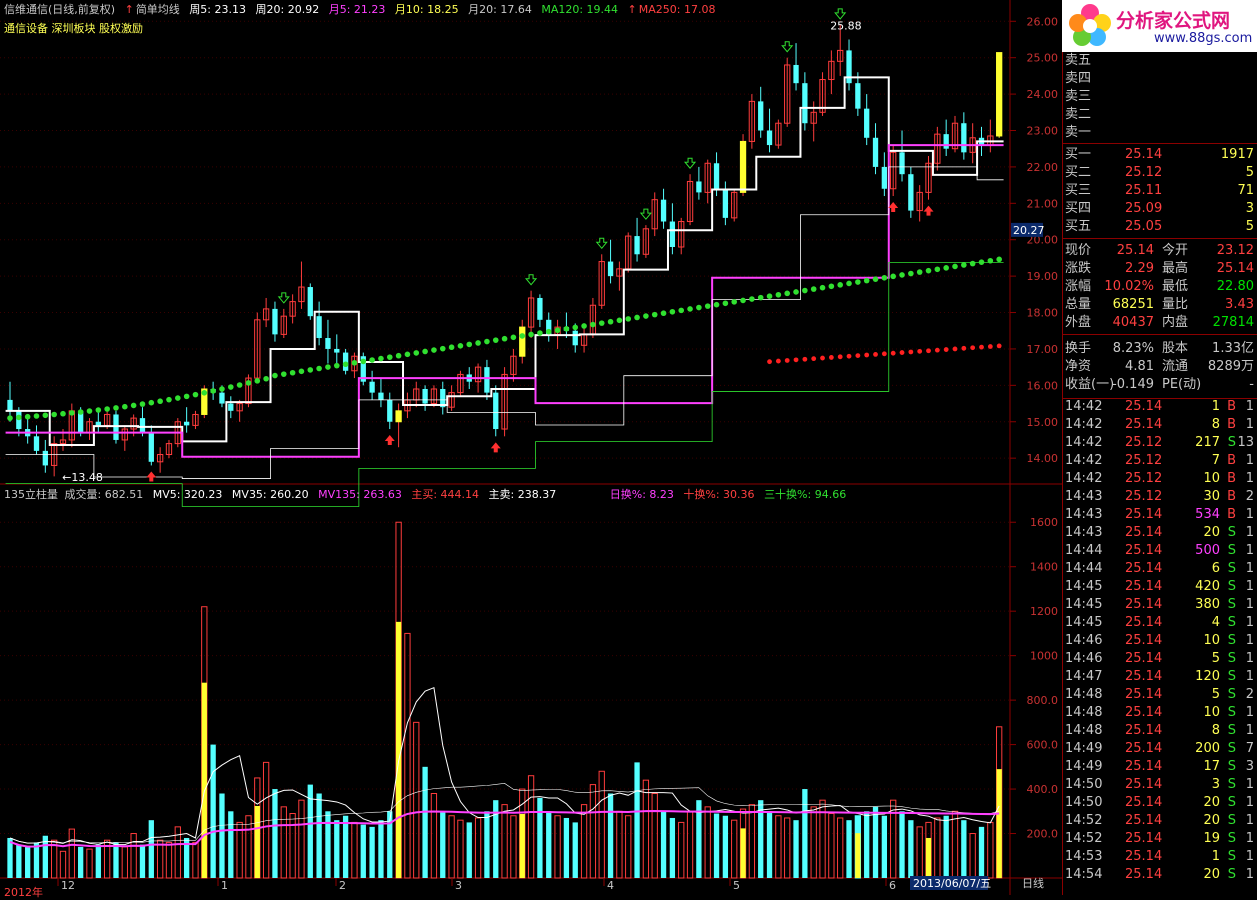 The image size is (1257, 900). Describe the element at coordinates (1211, 766) in the screenshot. I see `tick-volume: 17` at that location.